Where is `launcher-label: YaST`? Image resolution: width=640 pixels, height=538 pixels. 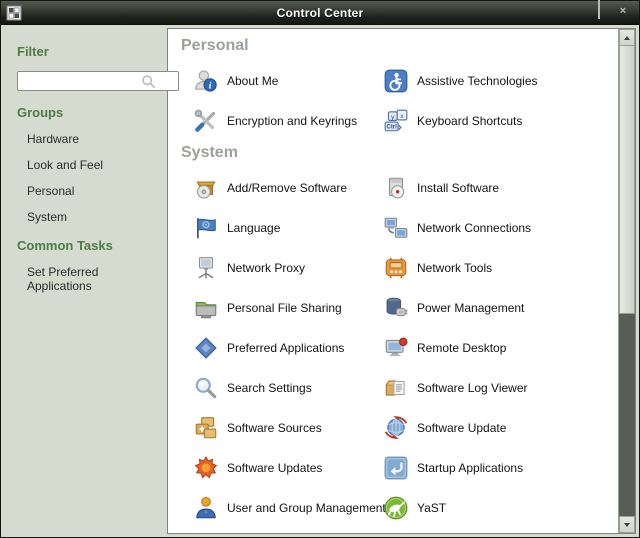 launcher-label: YaST is located at coordinates (432, 508).